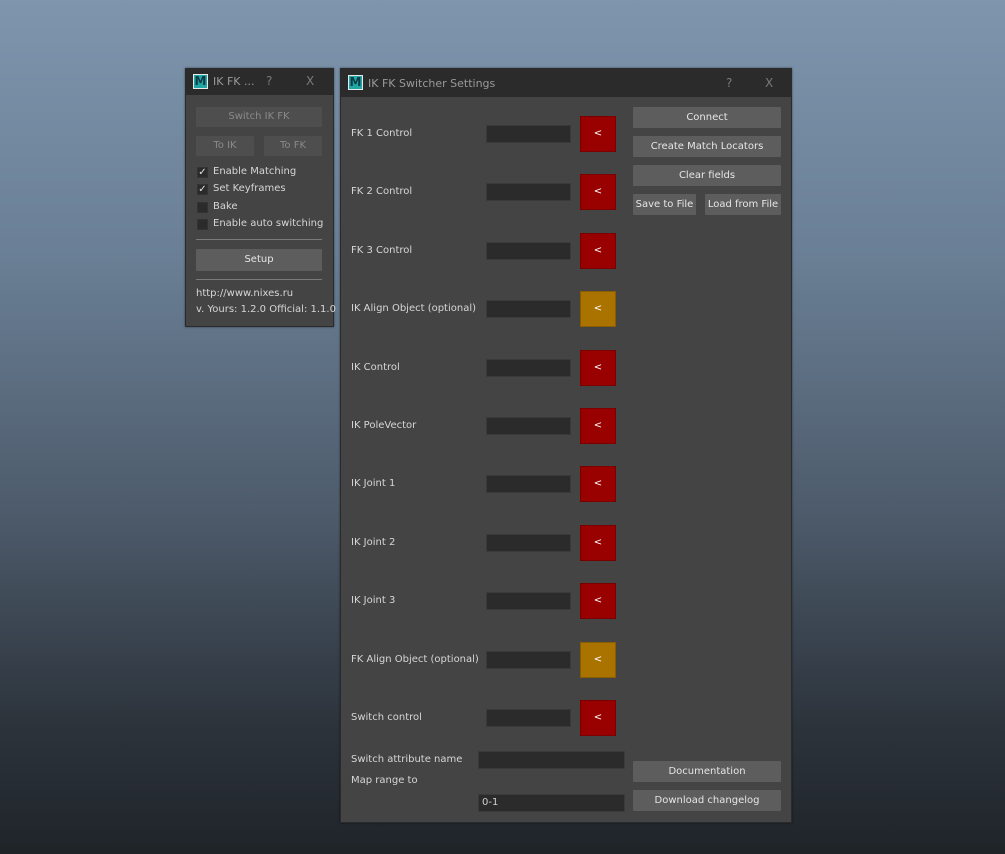 The width and height of the screenshot is (1005, 854). Describe the element at coordinates (202, 207) in the screenshot. I see `bake-checkbox` at that location.